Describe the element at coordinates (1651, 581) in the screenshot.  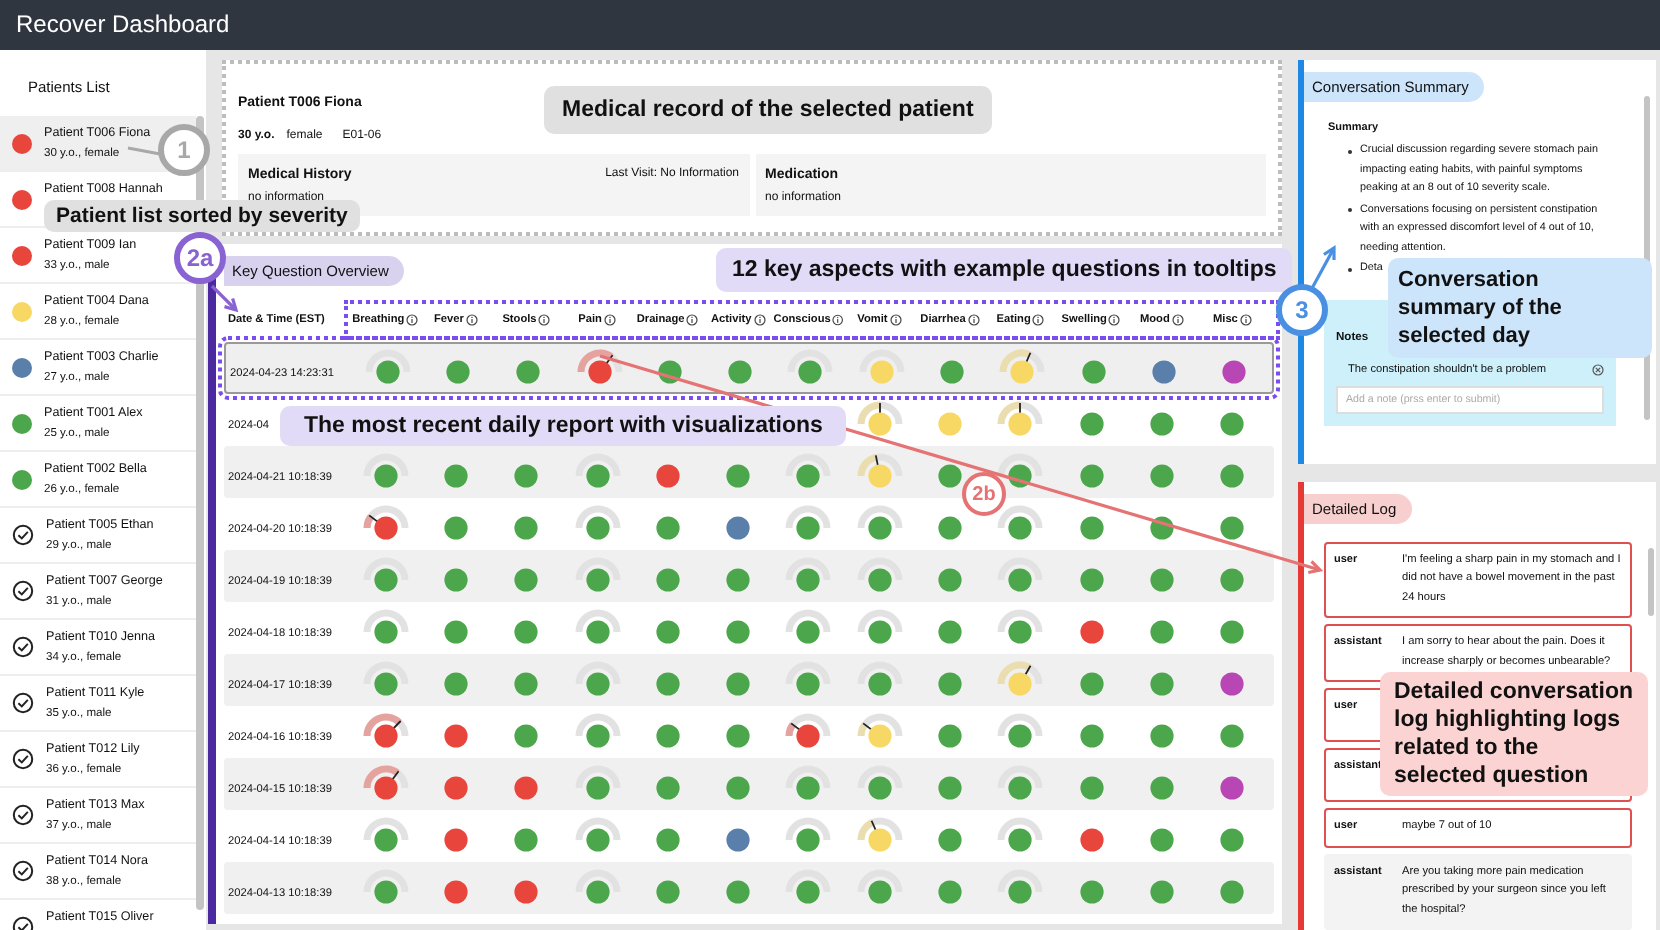
I see `scrollbar` at that location.